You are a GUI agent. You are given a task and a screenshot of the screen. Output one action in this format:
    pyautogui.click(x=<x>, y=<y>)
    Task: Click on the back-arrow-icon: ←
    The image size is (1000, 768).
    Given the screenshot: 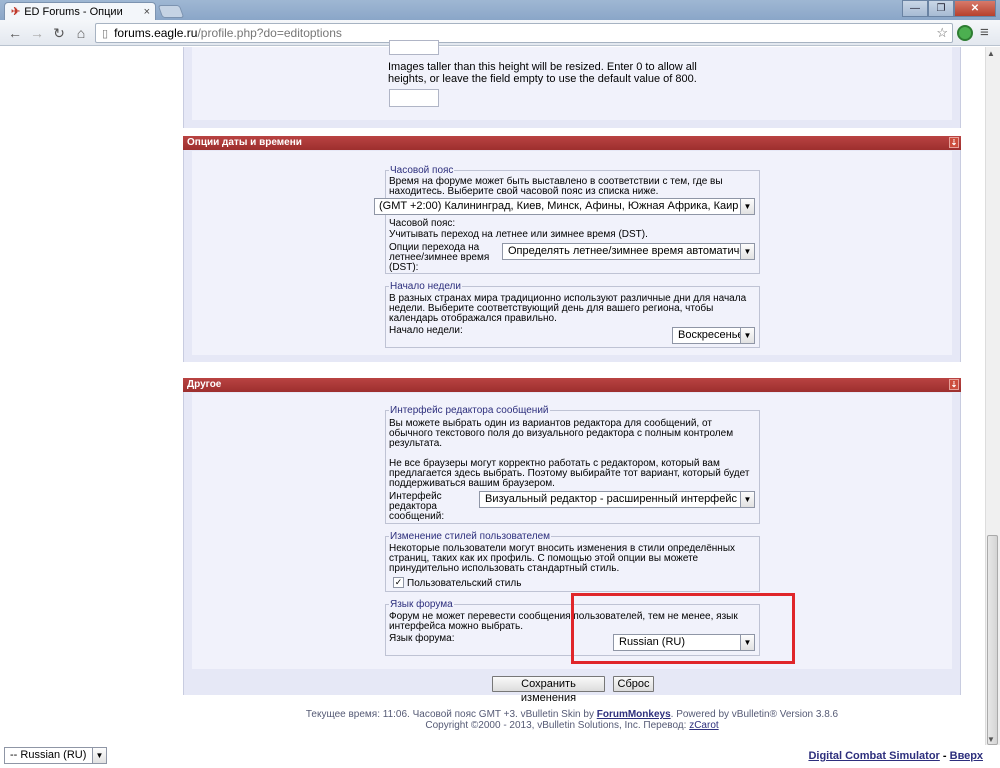 What is the action you would take?
    pyautogui.click(x=15, y=33)
    